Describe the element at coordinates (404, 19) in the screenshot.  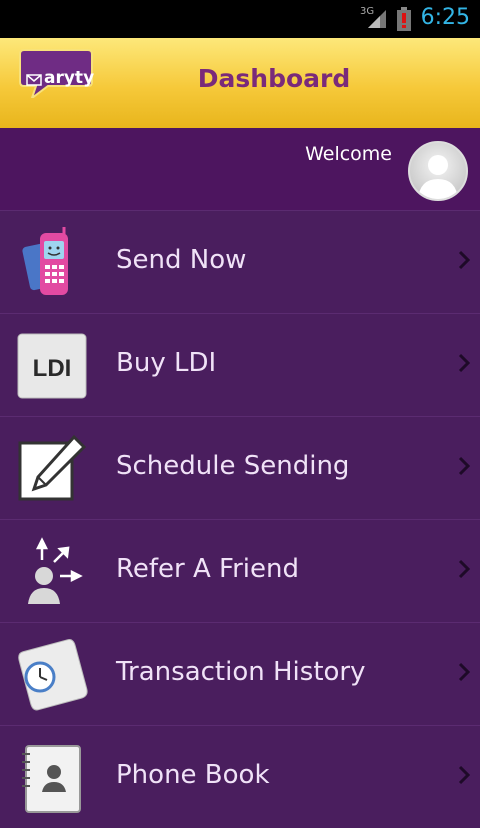
I see `battery-alert-icon` at that location.